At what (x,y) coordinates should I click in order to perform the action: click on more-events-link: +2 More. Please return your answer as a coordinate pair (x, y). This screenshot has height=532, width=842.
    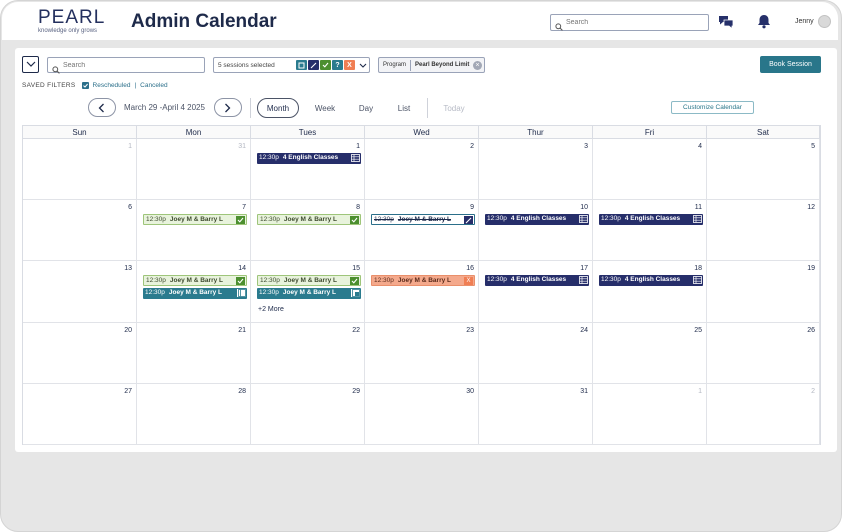
    Looking at the image, I should click on (271, 309).